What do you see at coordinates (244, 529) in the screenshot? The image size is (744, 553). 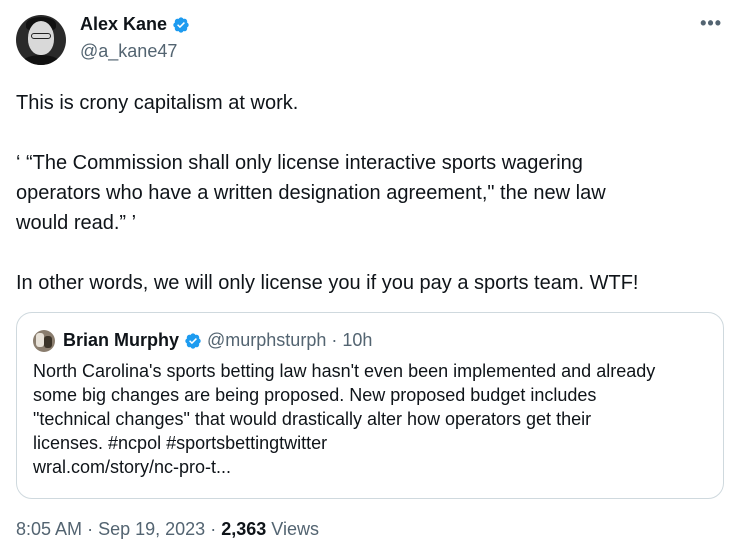 I see `views-count: 2,363` at bounding box center [244, 529].